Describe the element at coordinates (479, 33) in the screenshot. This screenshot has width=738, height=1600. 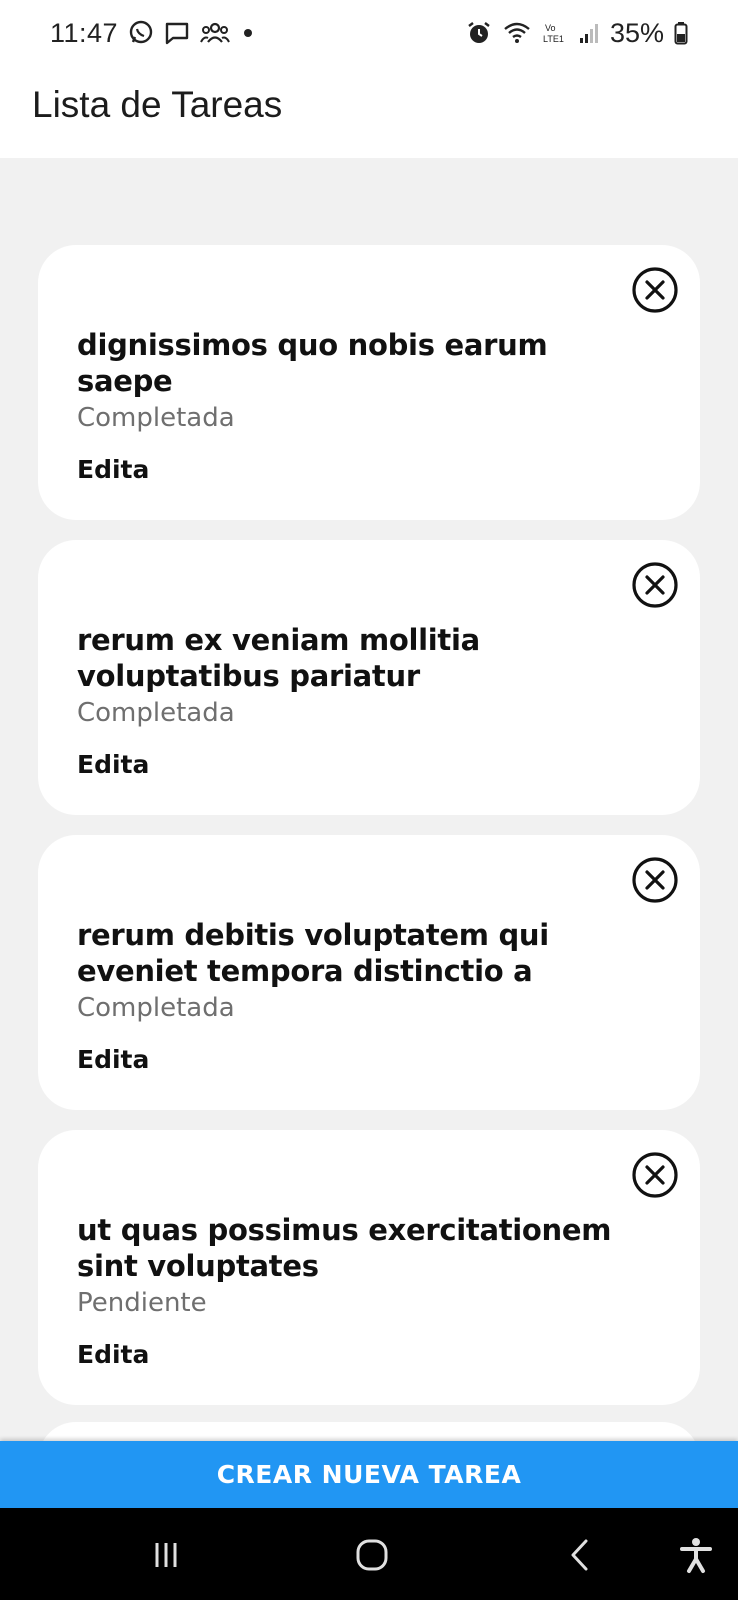
I see `alarm-icon` at that location.